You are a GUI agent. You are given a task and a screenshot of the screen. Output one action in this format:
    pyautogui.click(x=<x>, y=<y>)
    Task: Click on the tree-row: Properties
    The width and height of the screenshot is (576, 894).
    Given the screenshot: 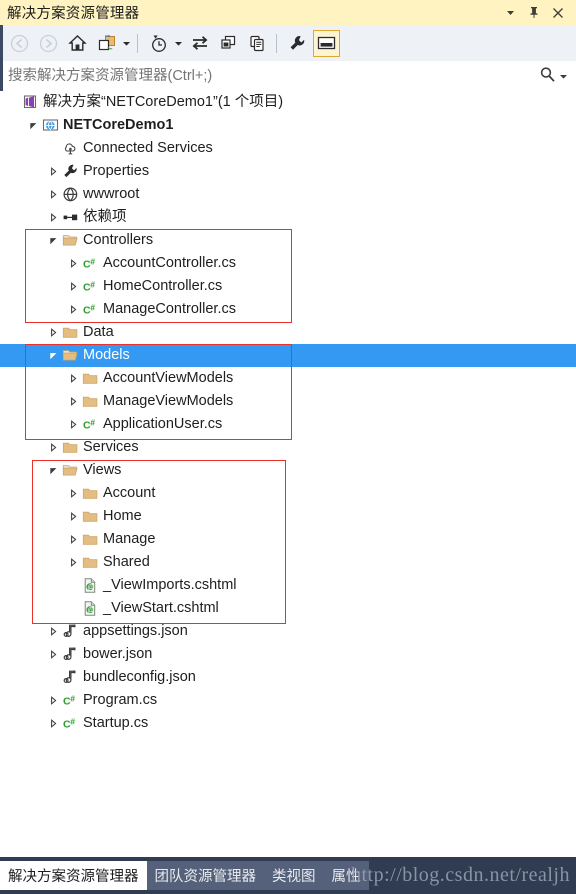 What is the action you would take?
    pyautogui.click(x=288, y=171)
    